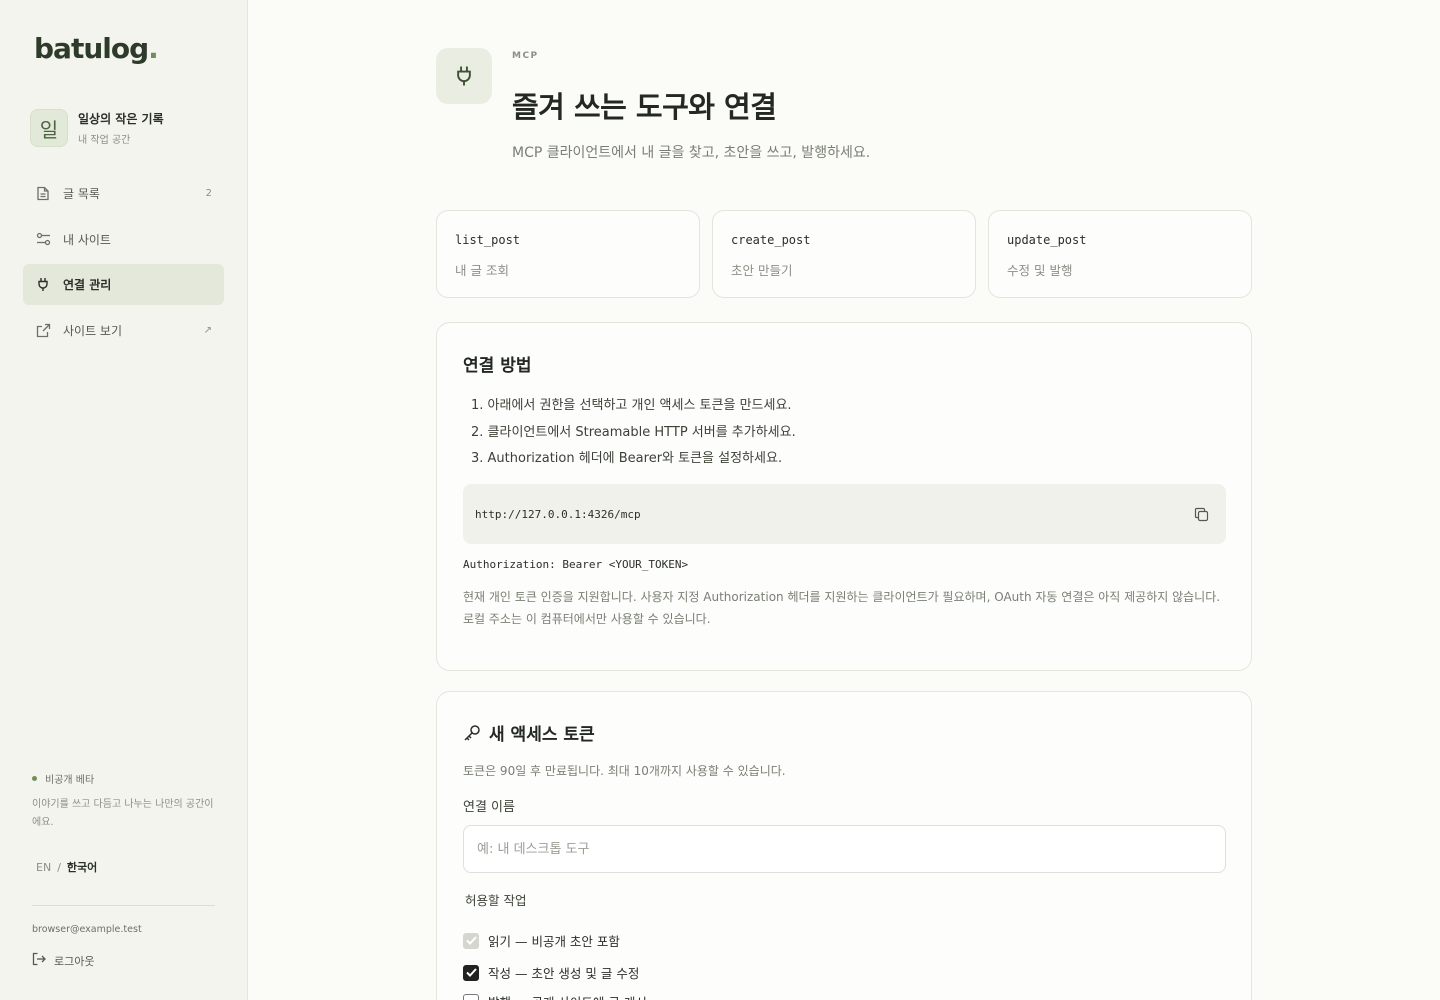  What do you see at coordinates (74, 961) in the screenshot?
I see `logout-label: 로그아웃` at bounding box center [74, 961].